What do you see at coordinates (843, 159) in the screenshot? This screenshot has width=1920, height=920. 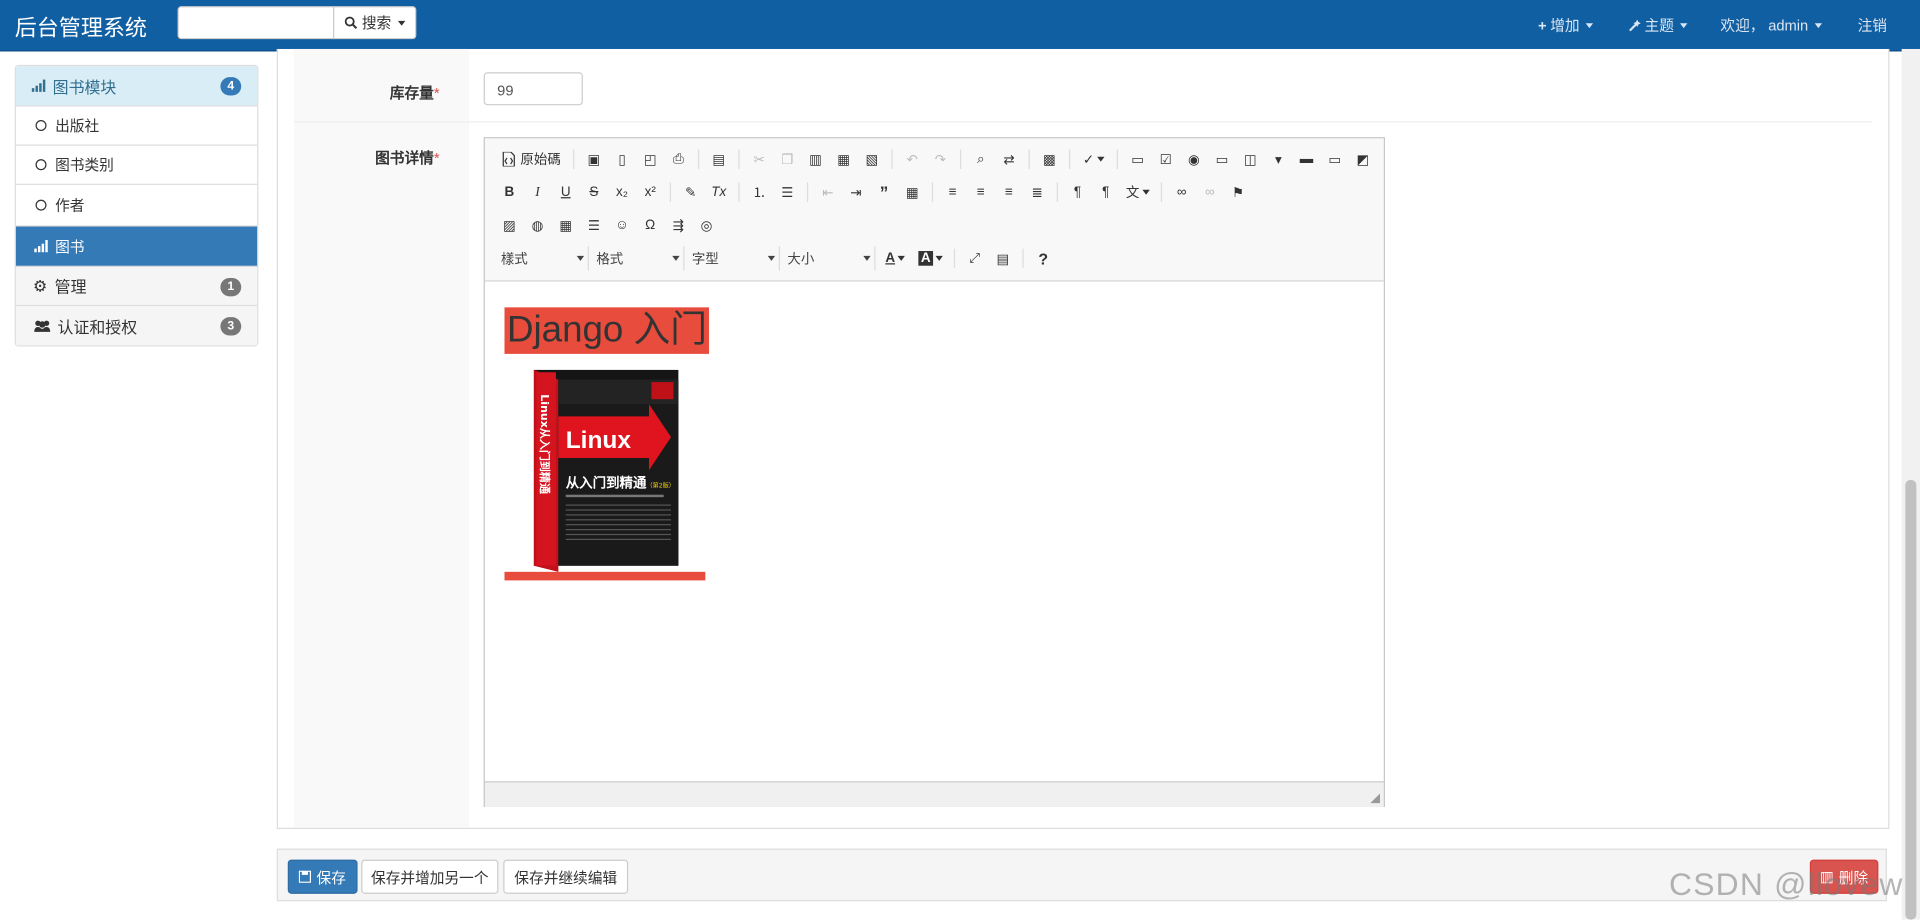 I see `paste-text-icon: ▦` at bounding box center [843, 159].